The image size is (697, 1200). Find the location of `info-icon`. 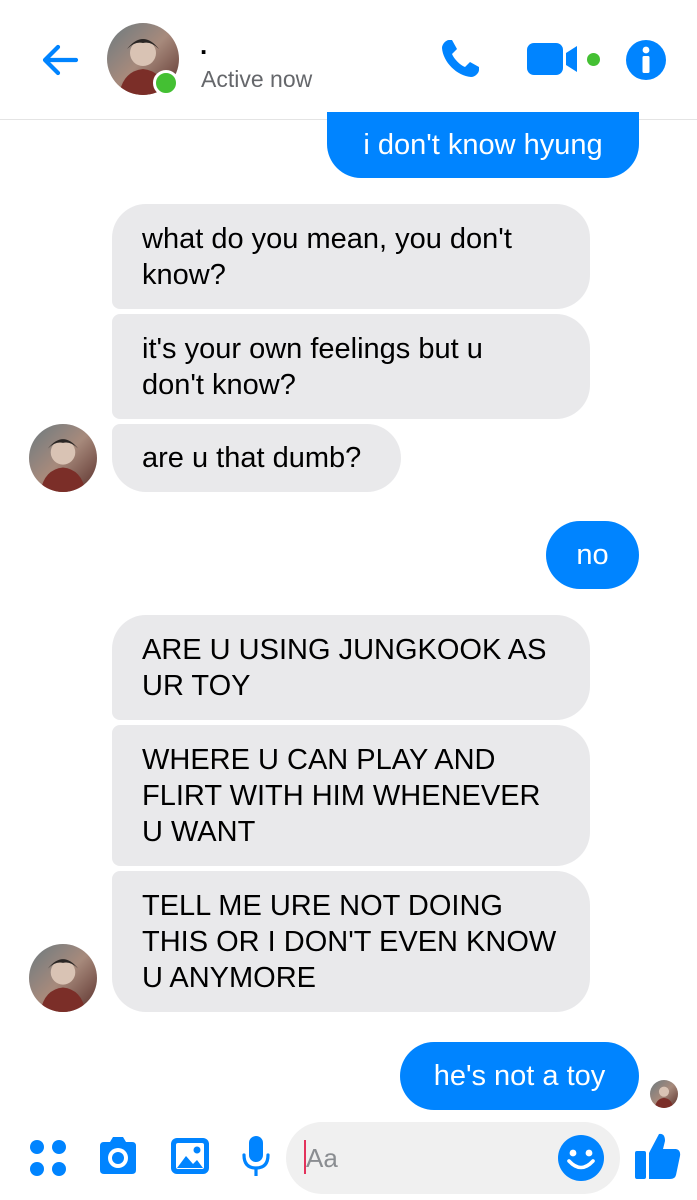

info-icon is located at coordinates (646, 60).